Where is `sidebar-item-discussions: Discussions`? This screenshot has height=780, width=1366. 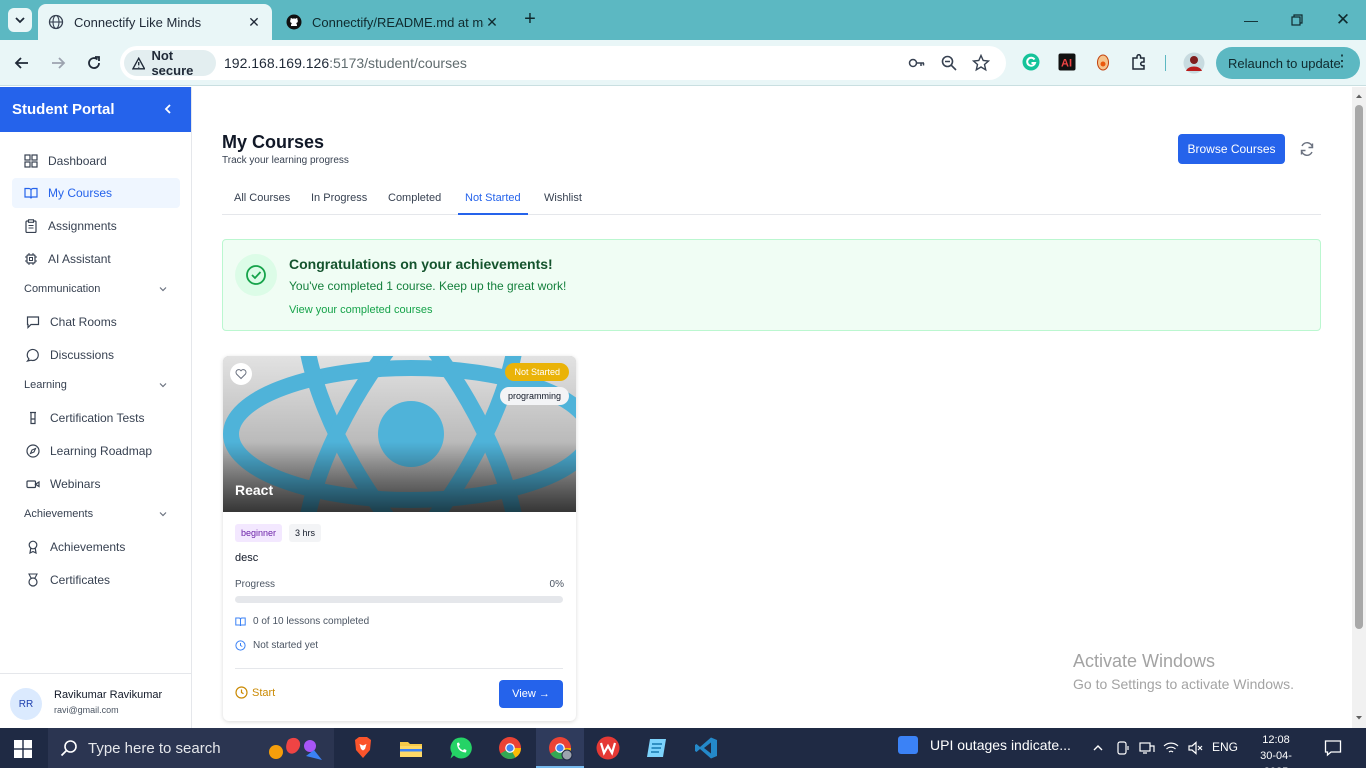 sidebar-item-discussions: Discussions is located at coordinates (96, 355).